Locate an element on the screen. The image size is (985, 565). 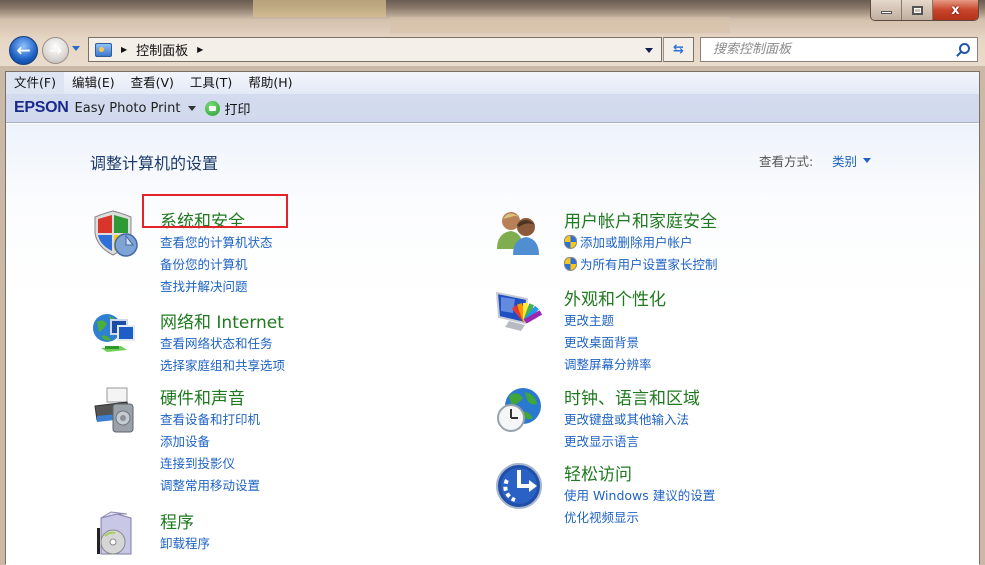
menu-file: 文件(F) is located at coordinates (35, 83).